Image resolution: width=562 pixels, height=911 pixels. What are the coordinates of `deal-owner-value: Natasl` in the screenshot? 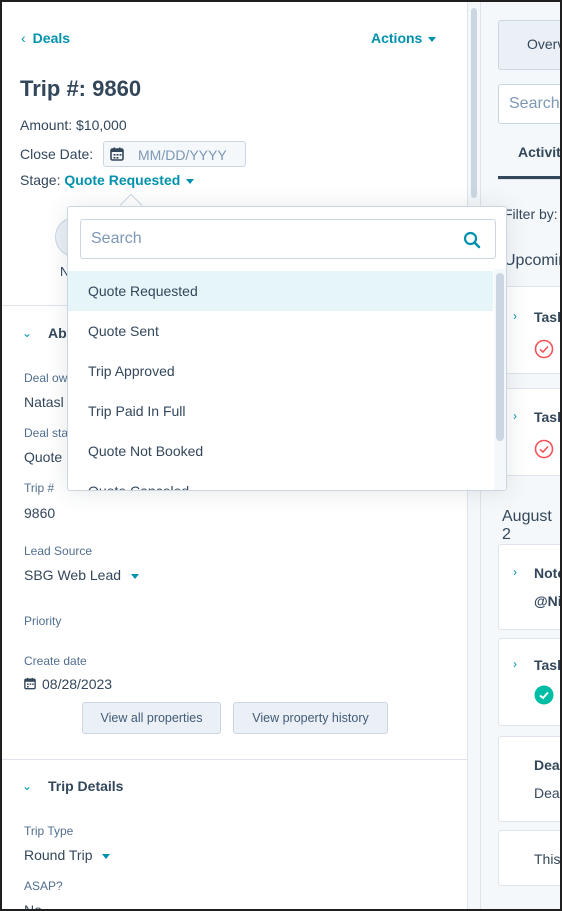 It's located at (44, 402).